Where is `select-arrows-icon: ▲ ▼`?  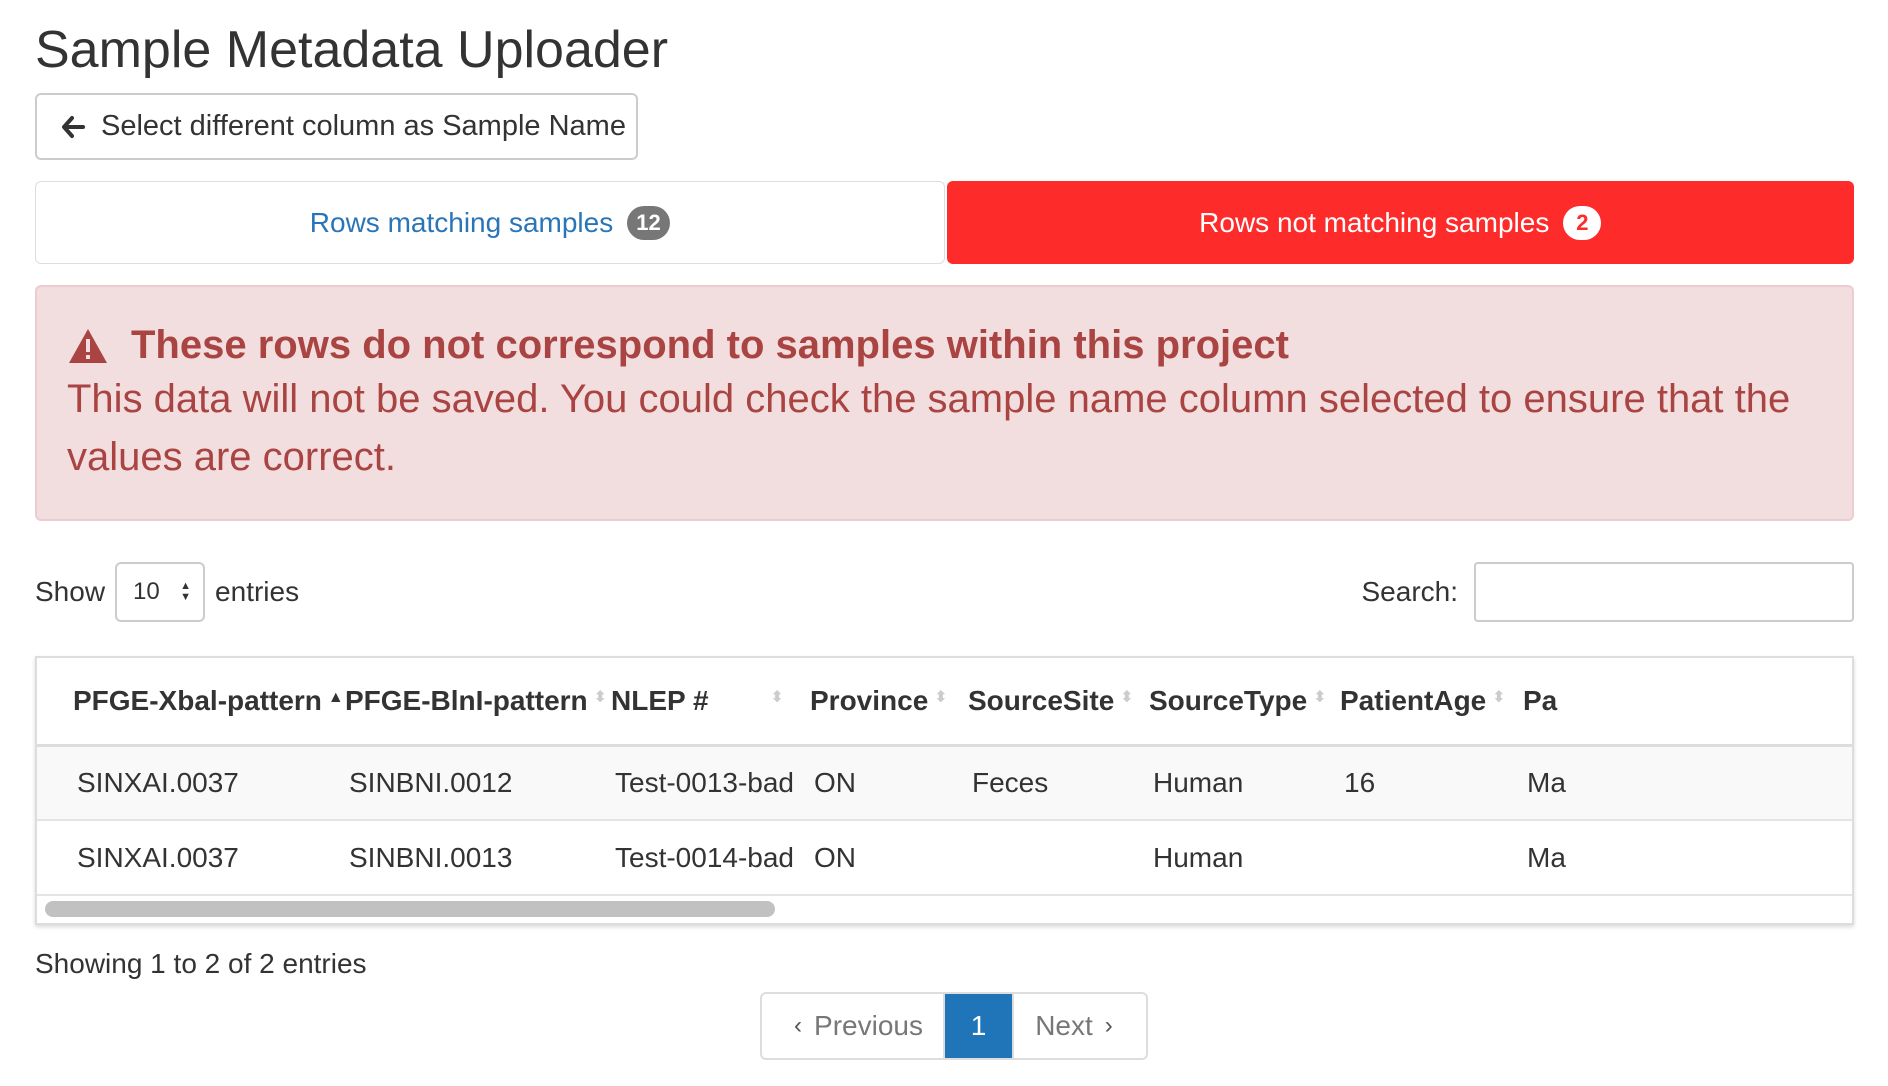
select-arrows-icon: ▲ ▼ is located at coordinates (186, 591).